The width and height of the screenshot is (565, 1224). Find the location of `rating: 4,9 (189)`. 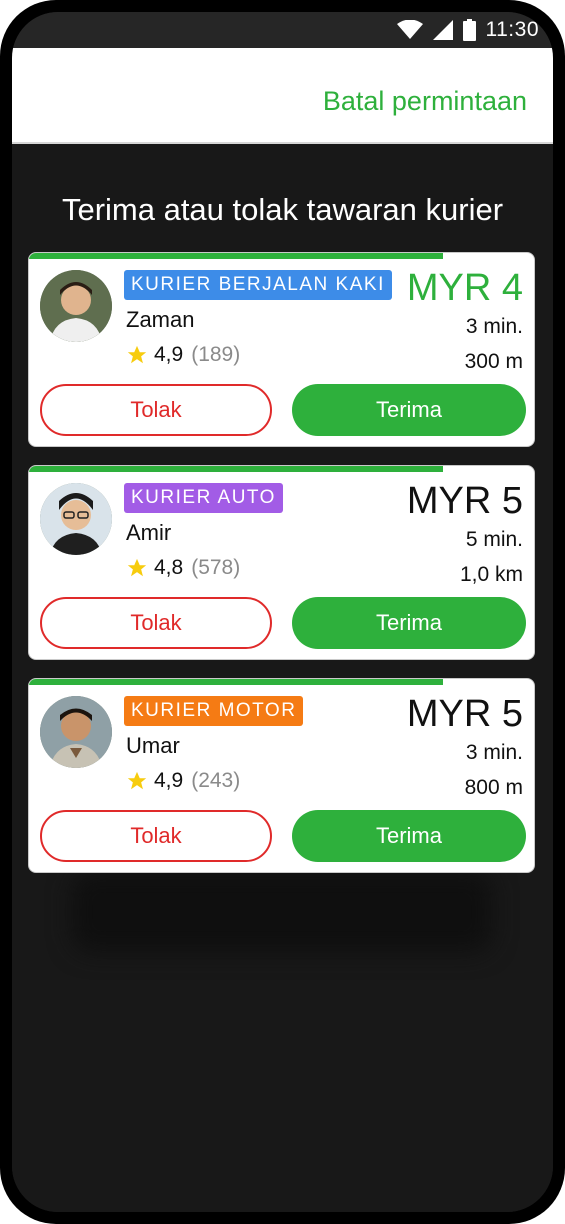

rating: 4,9 (189) is located at coordinates (183, 355).